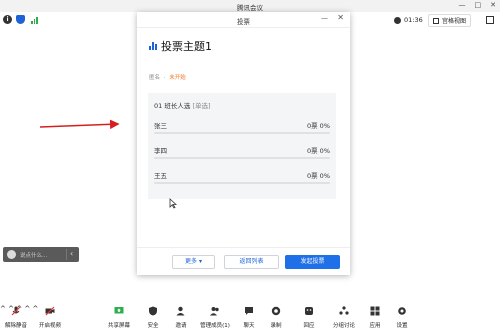 This screenshot has height=331, width=500. I want to click on manage-members-button: 管理成员(1), so click(215, 317).